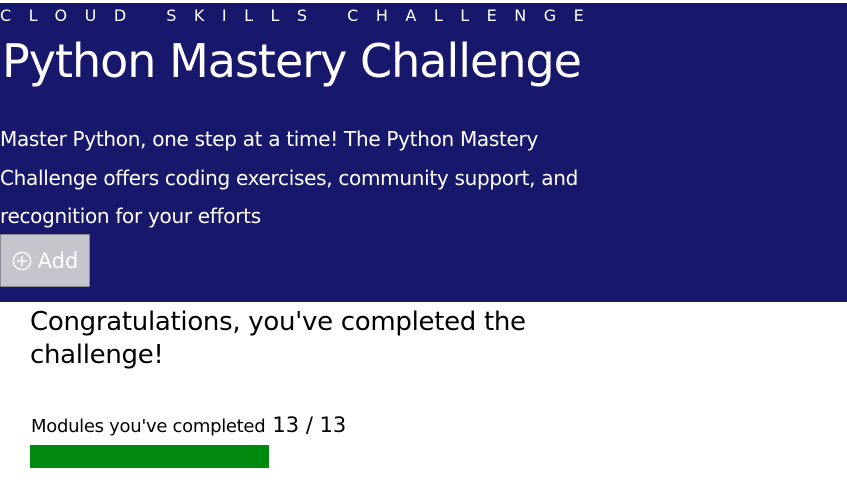 The width and height of the screenshot is (847, 480). I want to click on modules-completed-label: Modules you've completed, so click(148, 426).